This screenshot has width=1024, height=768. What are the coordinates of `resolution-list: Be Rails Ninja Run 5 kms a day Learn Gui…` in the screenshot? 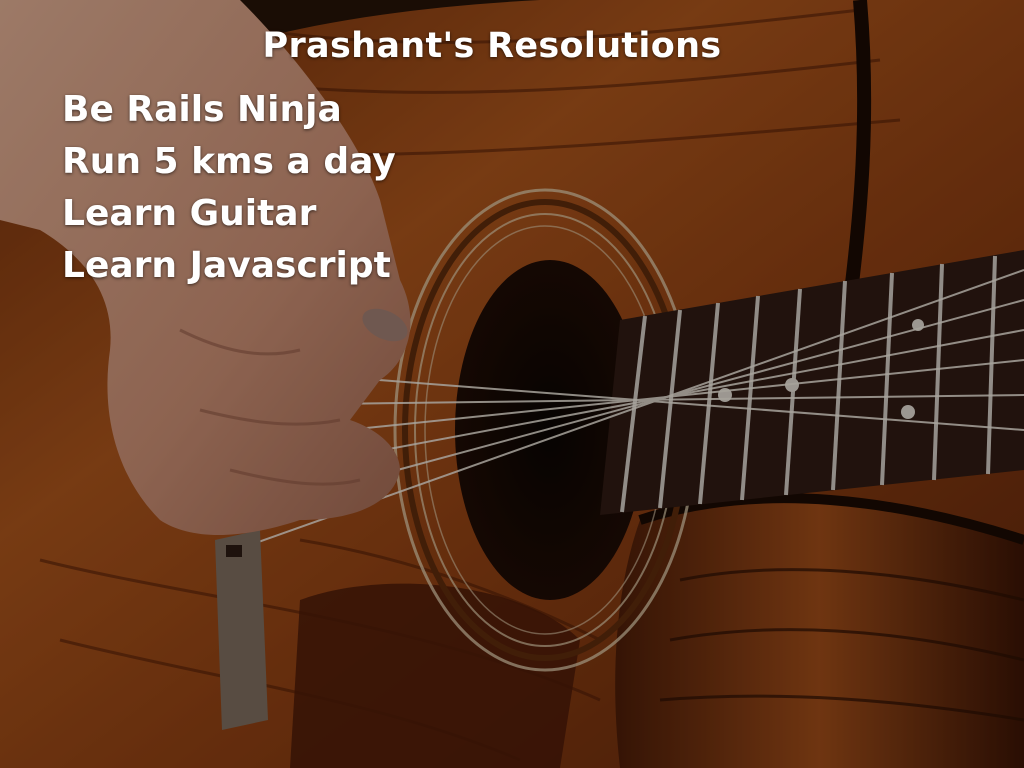 It's located at (229, 188).